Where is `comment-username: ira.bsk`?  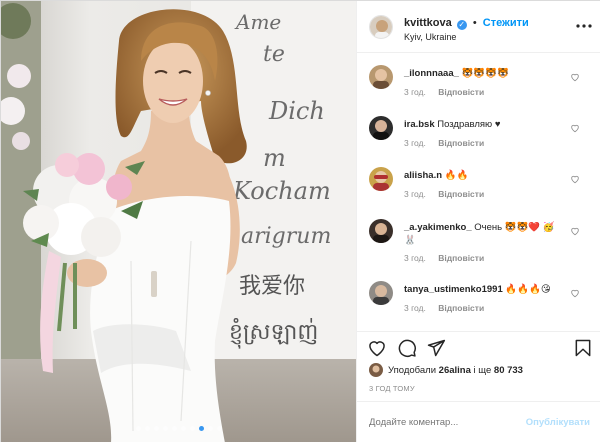
comment-username: ira.bsk is located at coordinates (419, 124).